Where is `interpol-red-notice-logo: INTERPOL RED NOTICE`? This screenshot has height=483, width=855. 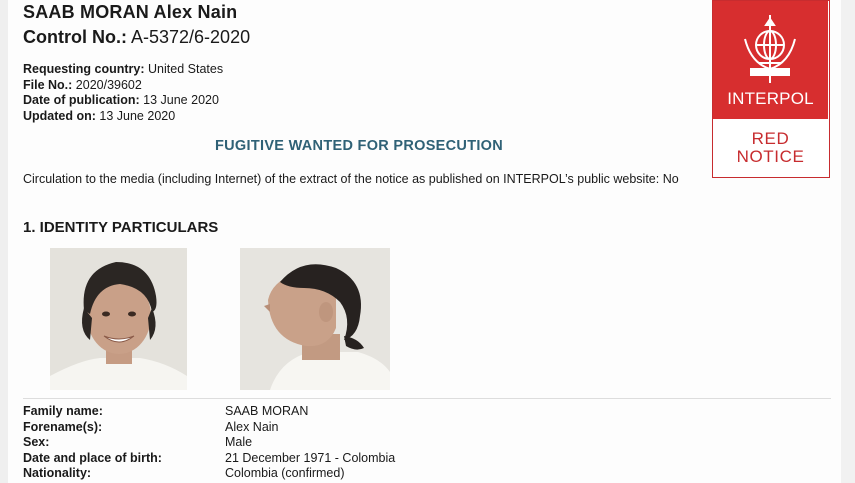
interpol-red-notice-logo: INTERPOL RED NOTICE is located at coordinates (771, 89).